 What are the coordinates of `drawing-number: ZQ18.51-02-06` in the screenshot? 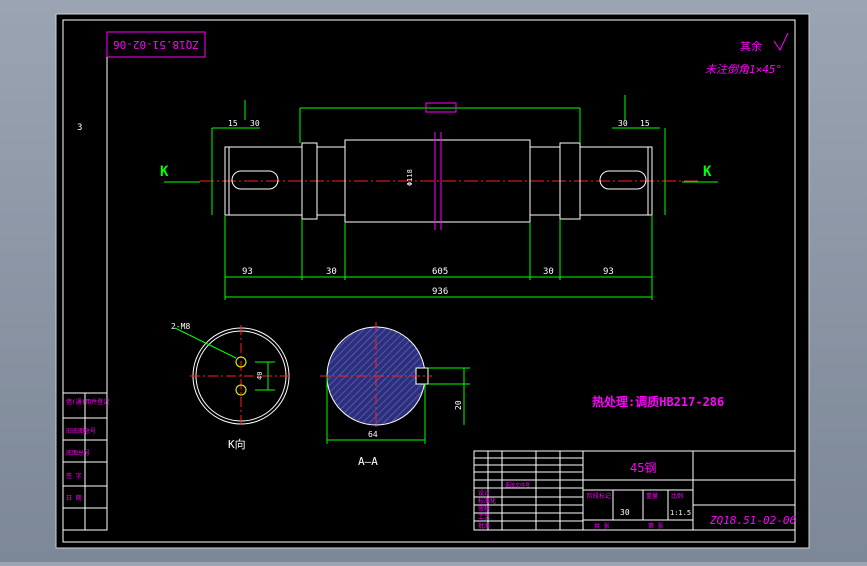 It's located at (752, 520).